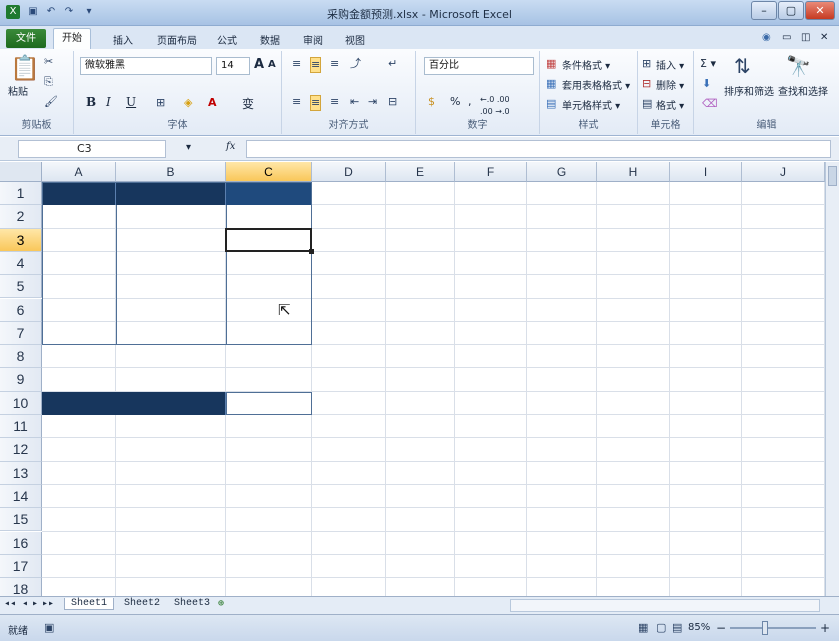  I want to click on grow-font-button: A, so click(259, 64).